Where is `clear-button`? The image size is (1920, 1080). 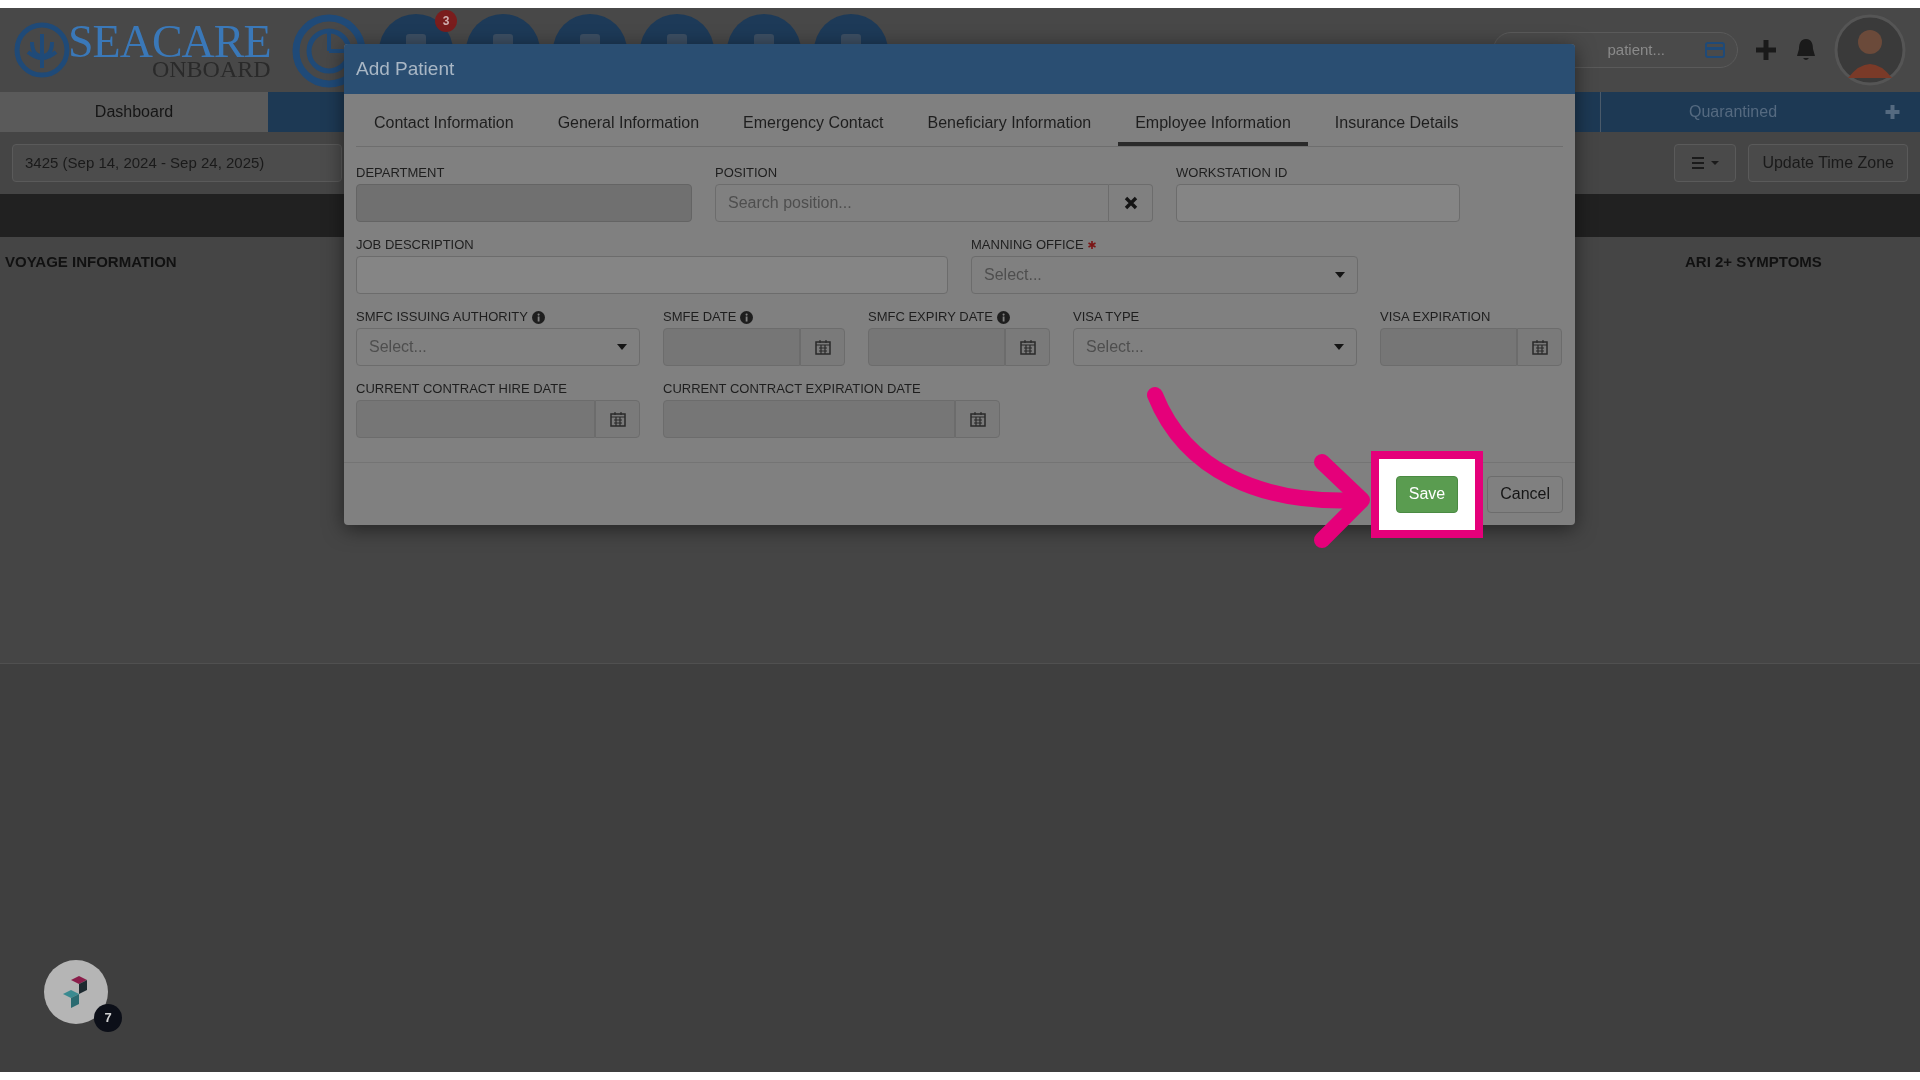 clear-button is located at coordinates (1131, 203).